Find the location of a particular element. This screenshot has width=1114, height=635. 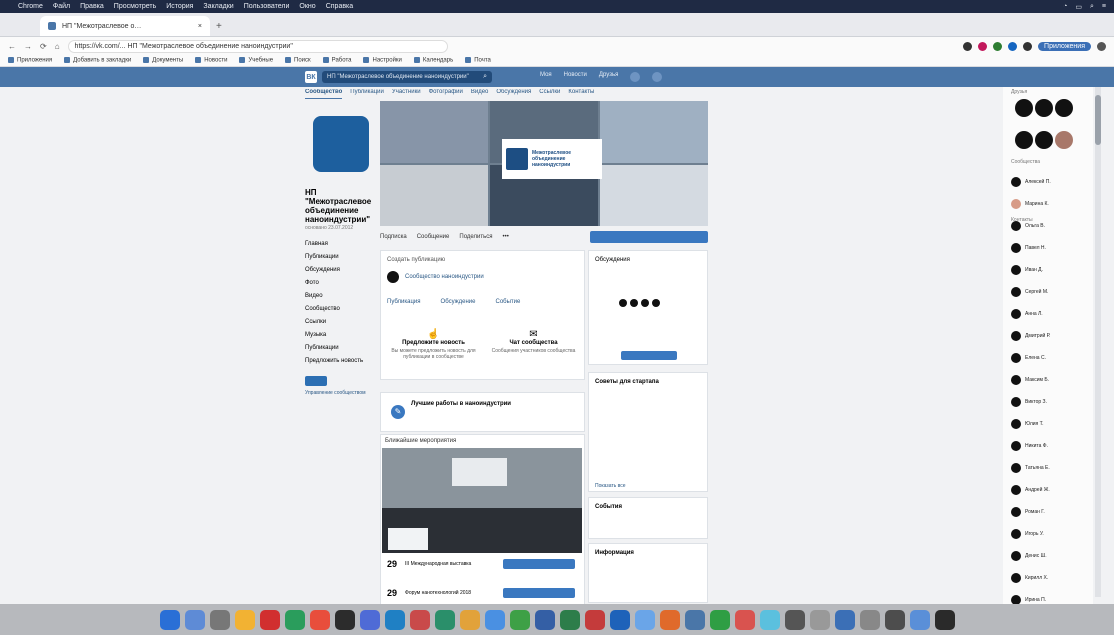

subscribe-button is located at coordinates (316, 381).